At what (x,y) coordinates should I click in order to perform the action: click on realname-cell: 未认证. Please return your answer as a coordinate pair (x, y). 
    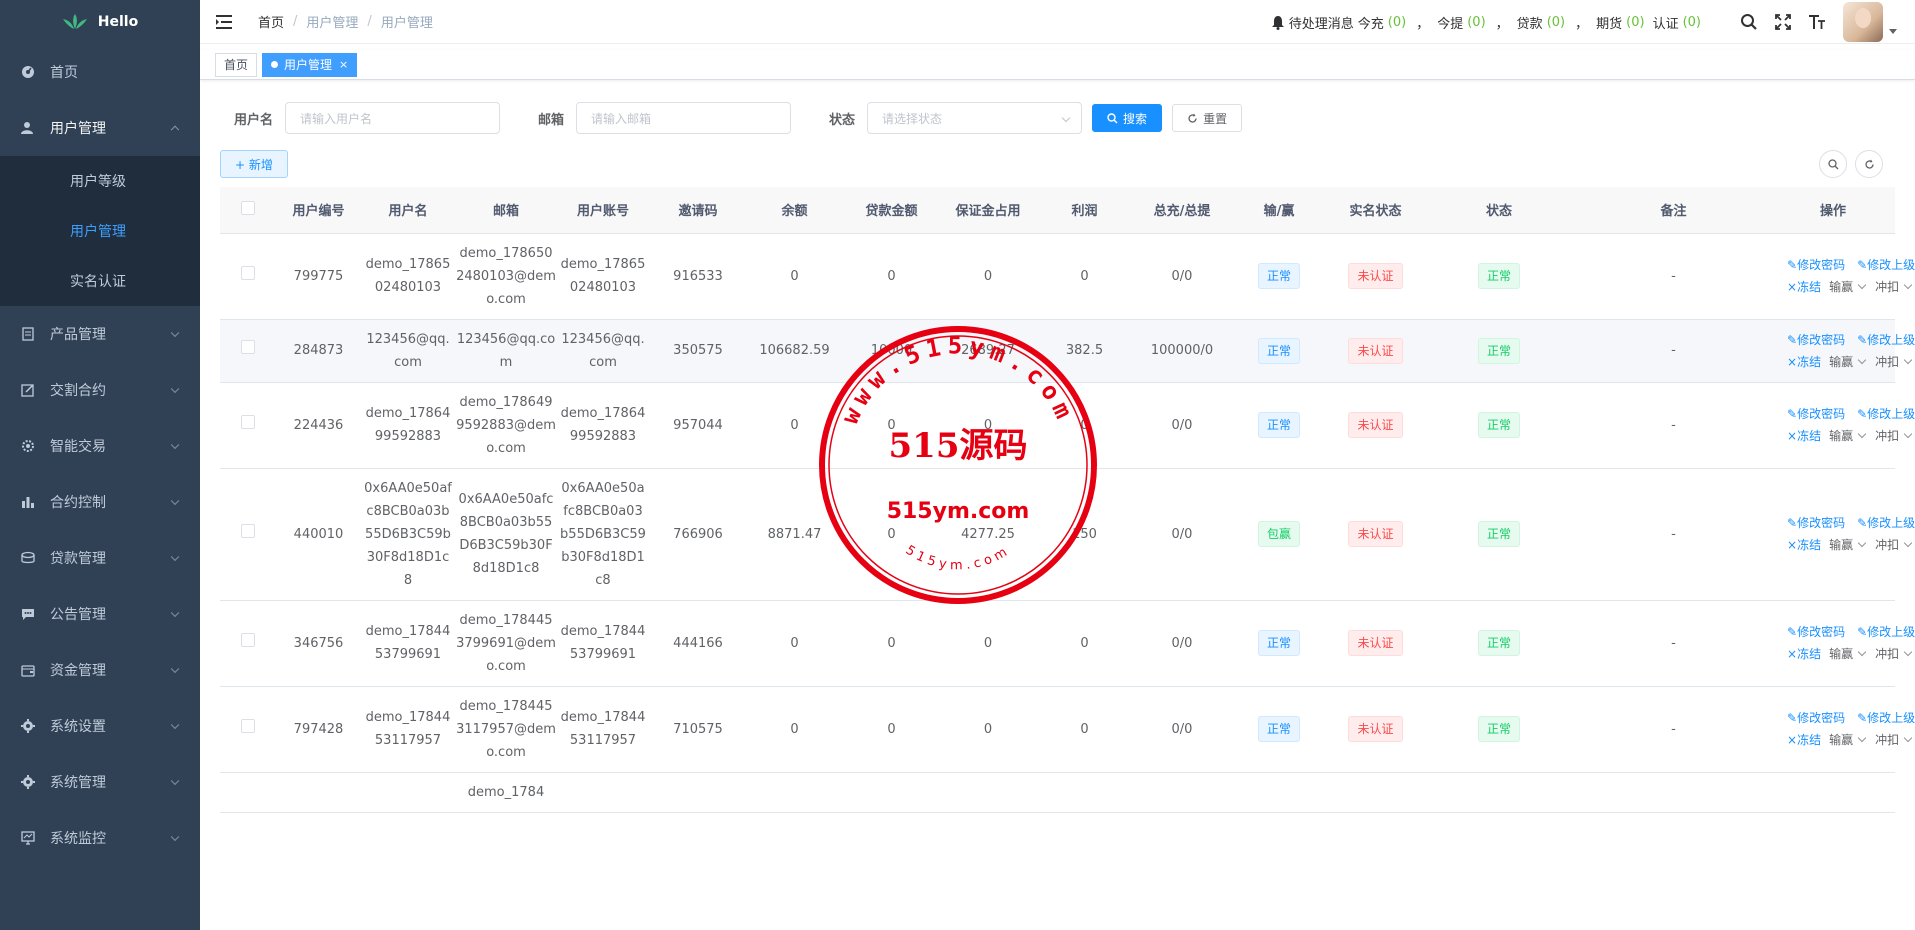
    Looking at the image, I should click on (1375, 351).